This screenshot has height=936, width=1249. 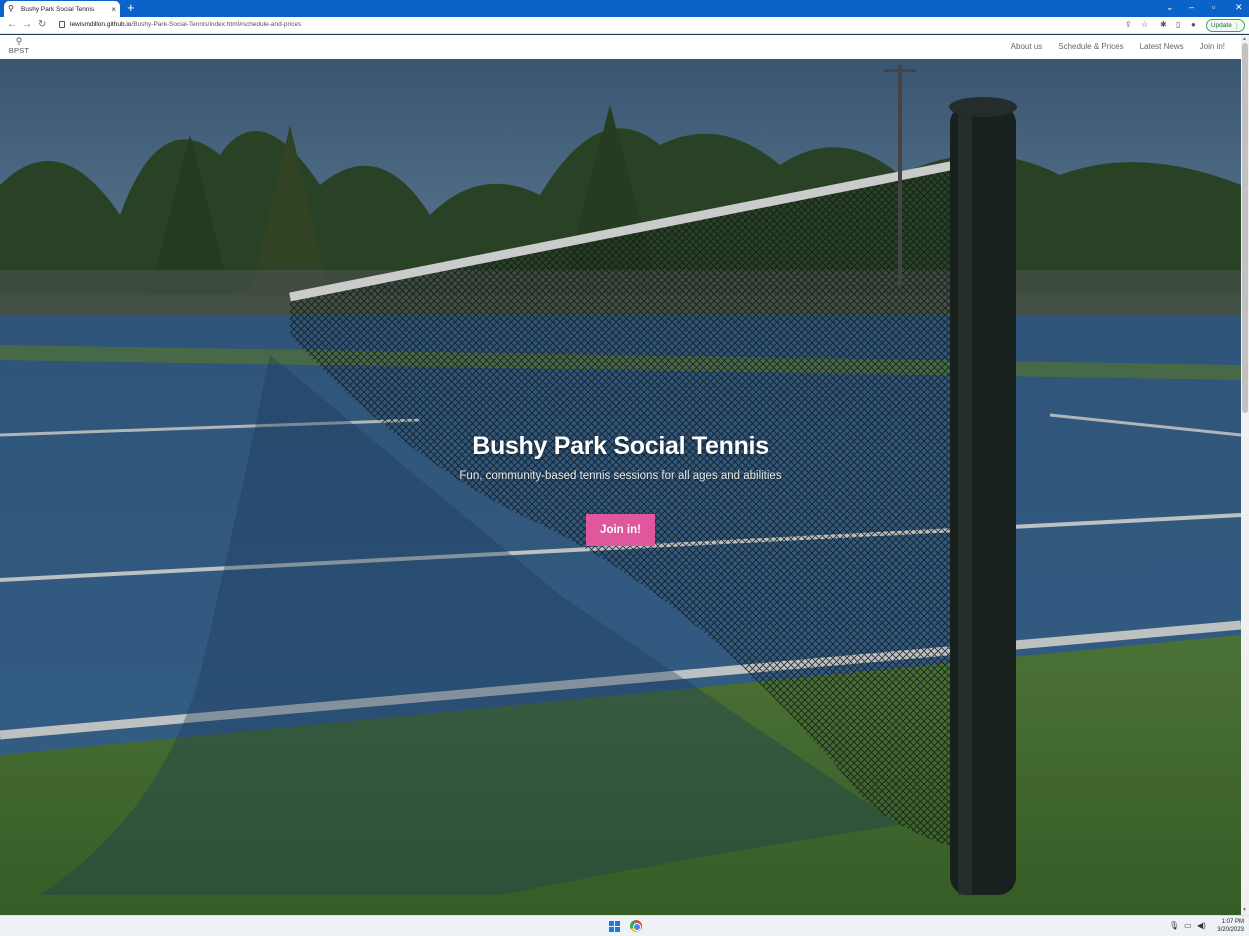 I want to click on scrollbar-thumb, so click(x=1245, y=228).